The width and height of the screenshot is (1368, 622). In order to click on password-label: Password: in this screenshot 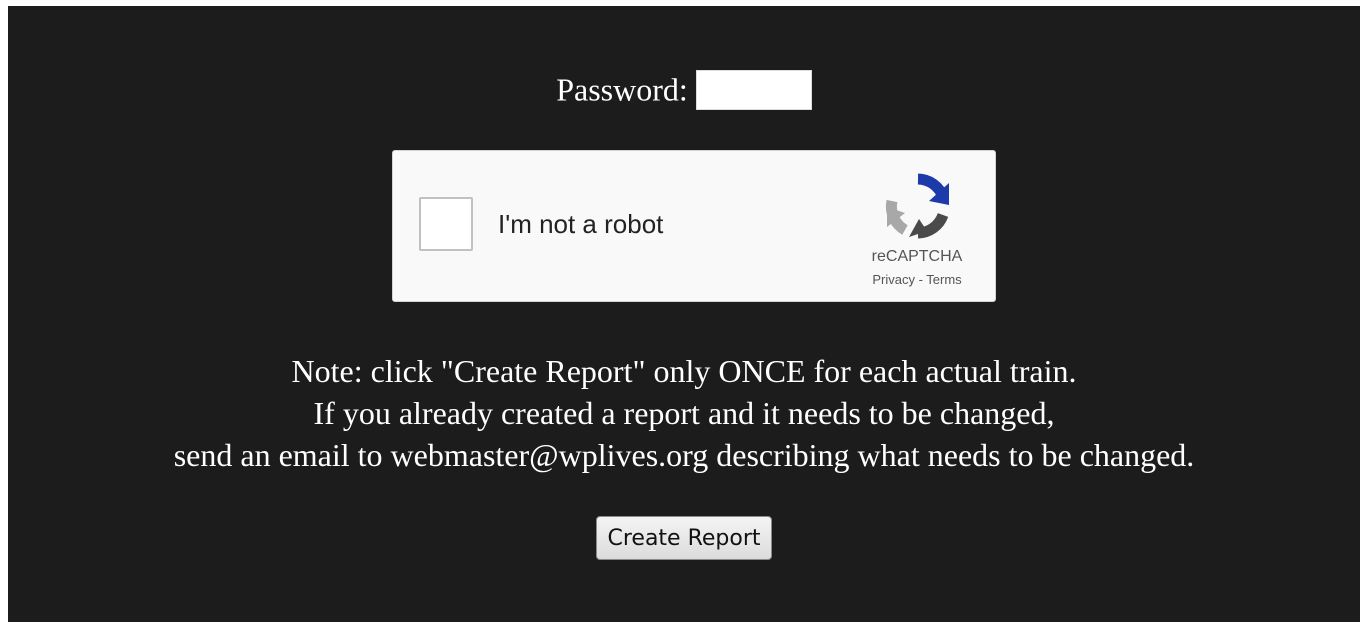, I will do `click(622, 89)`.